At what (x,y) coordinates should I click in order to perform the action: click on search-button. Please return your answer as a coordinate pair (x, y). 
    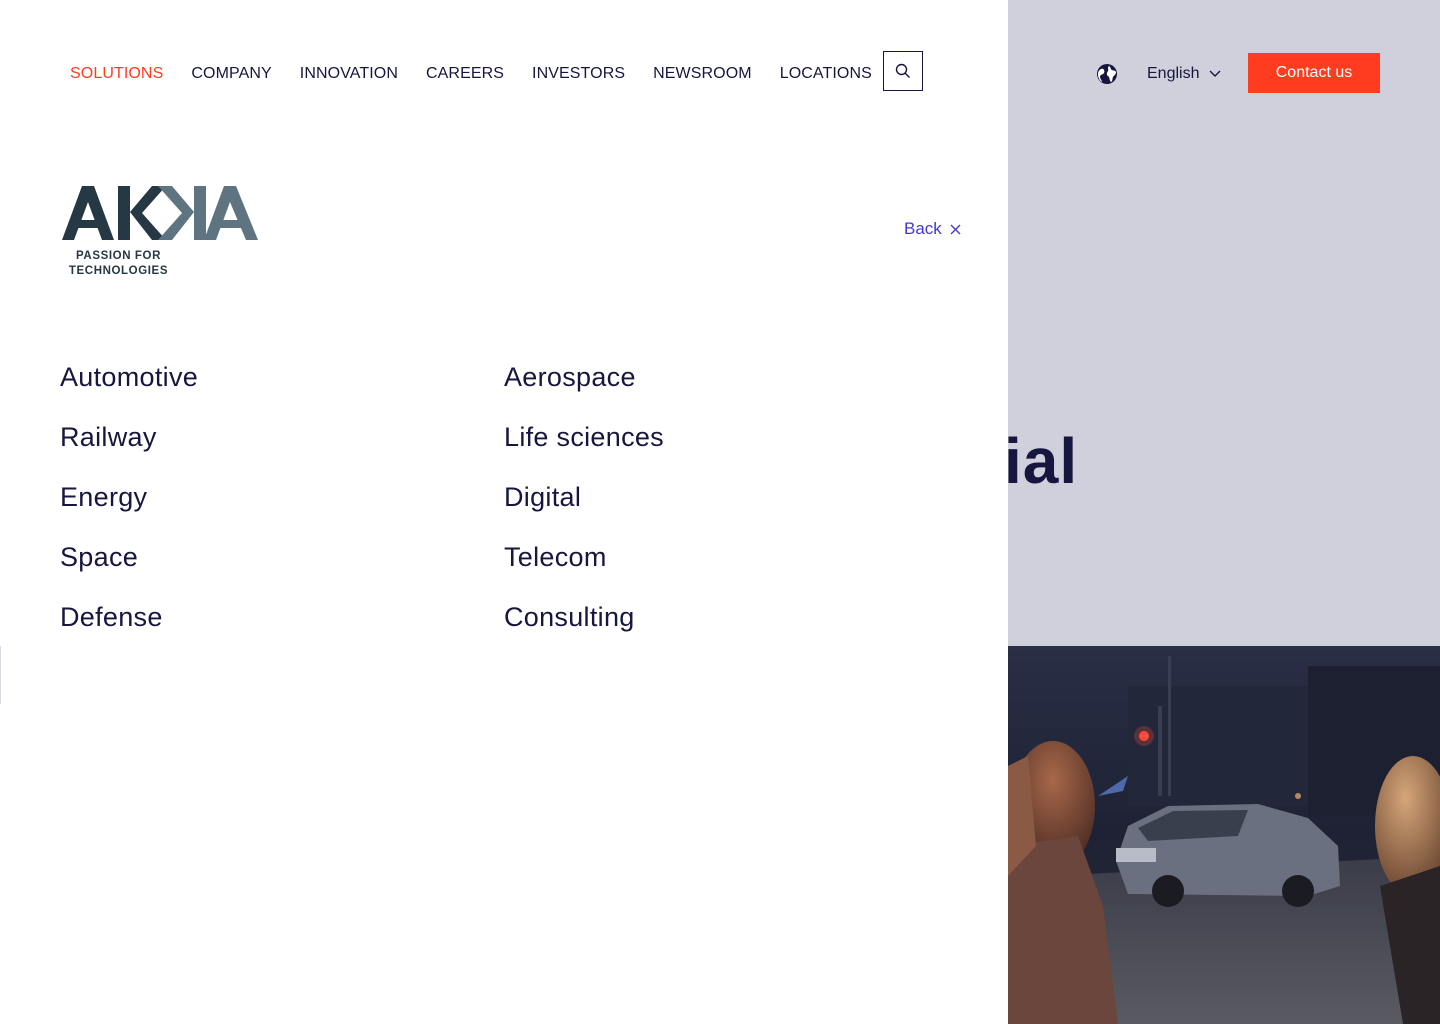
    Looking at the image, I should click on (903, 71).